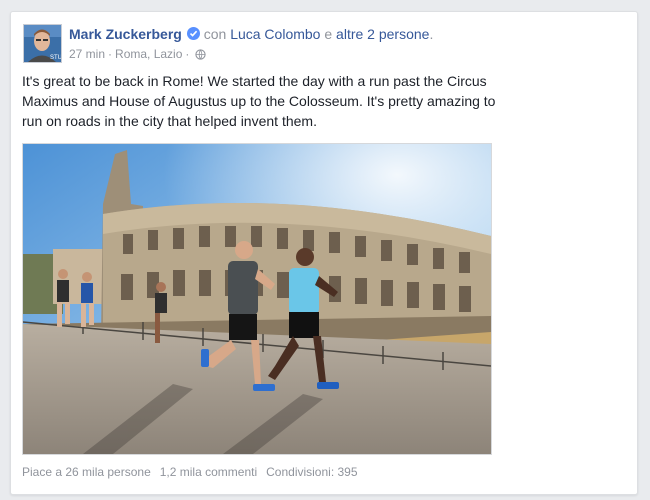  What do you see at coordinates (431, 34) in the screenshot?
I see `header-period: .` at bounding box center [431, 34].